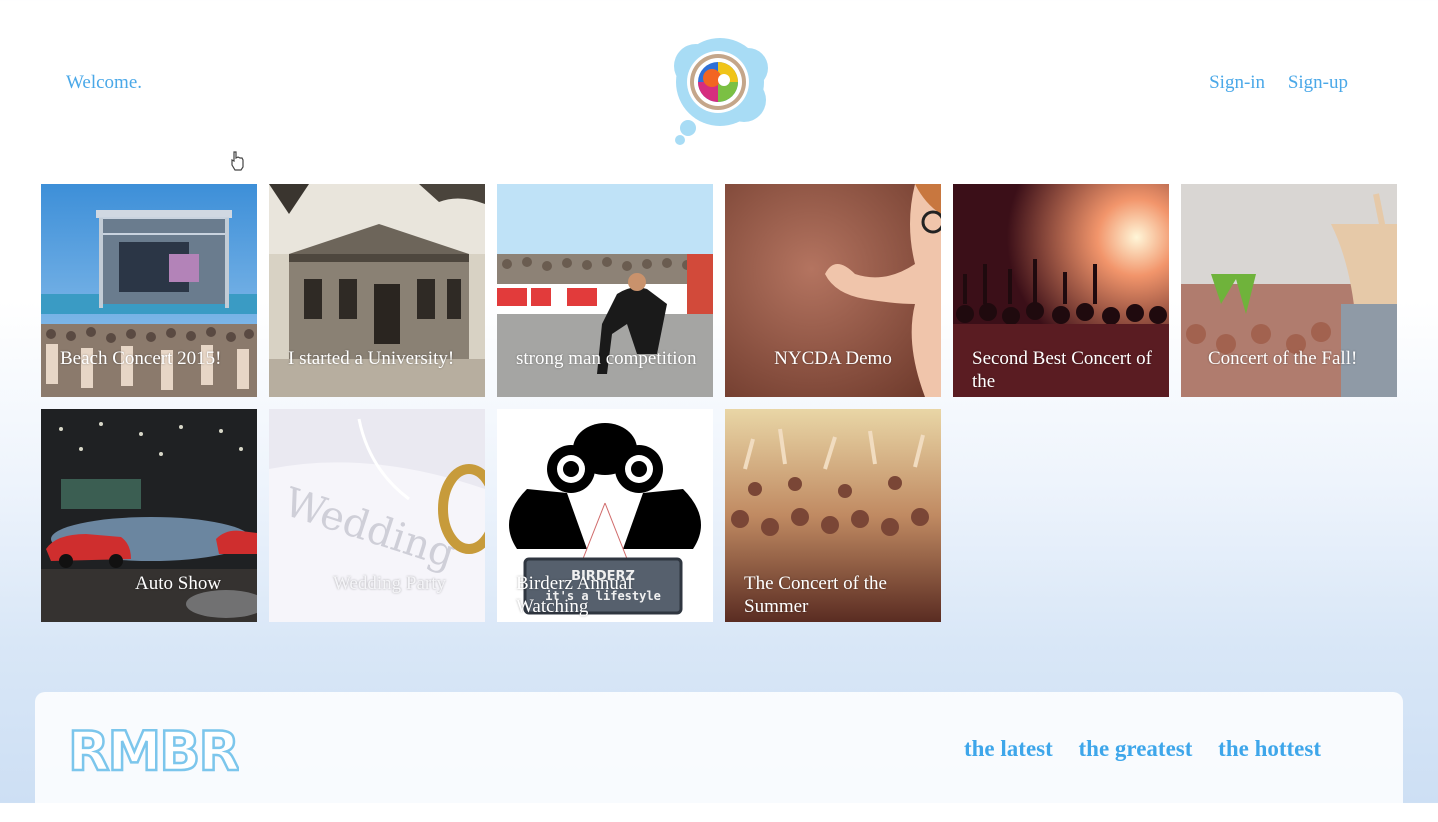 Image resolution: width=1438 pixels, height=822 pixels. I want to click on signin-link: Sign-in, so click(1237, 82).